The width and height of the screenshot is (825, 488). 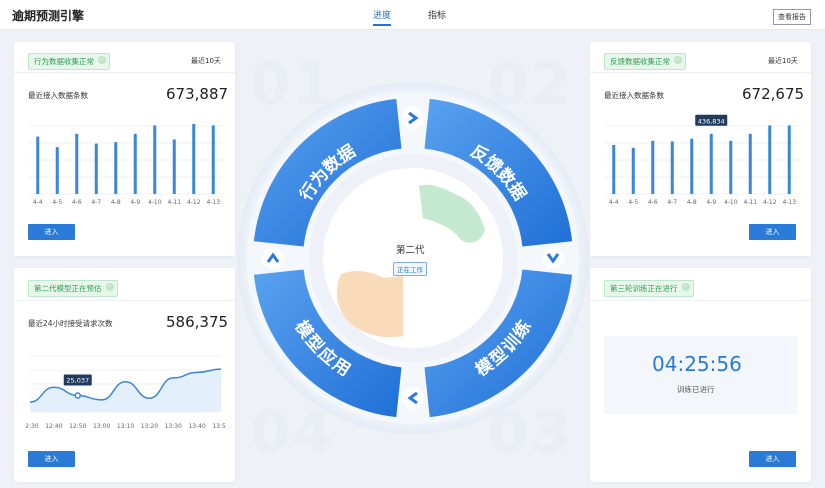 I want to click on tick-label: 13:00, so click(x=101, y=426).